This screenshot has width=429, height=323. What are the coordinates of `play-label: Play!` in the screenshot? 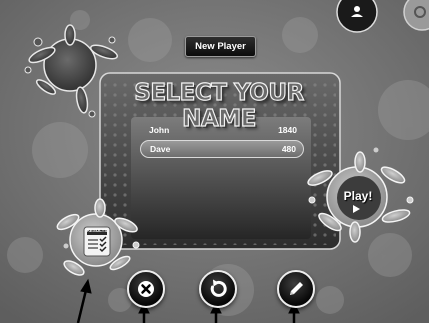 It's located at (358, 196).